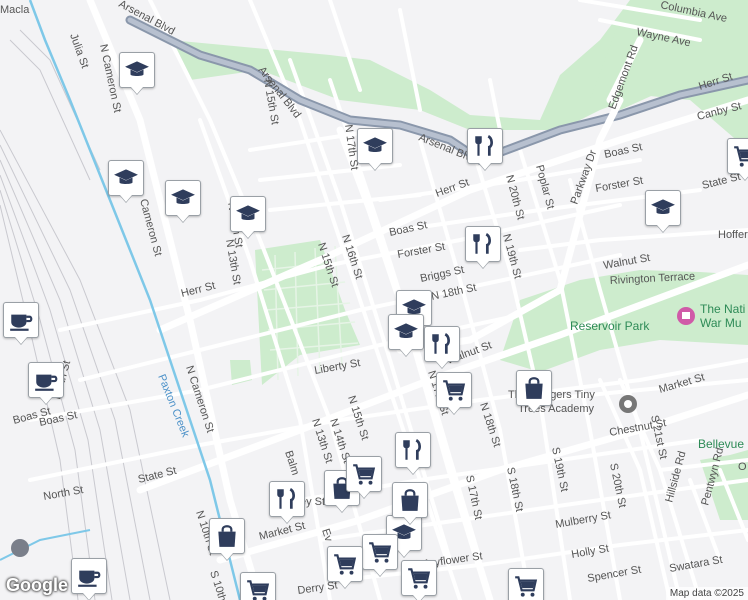  What do you see at coordinates (217, 584) in the screenshot?
I see `street-label: S 10th` at bounding box center [217, 584].